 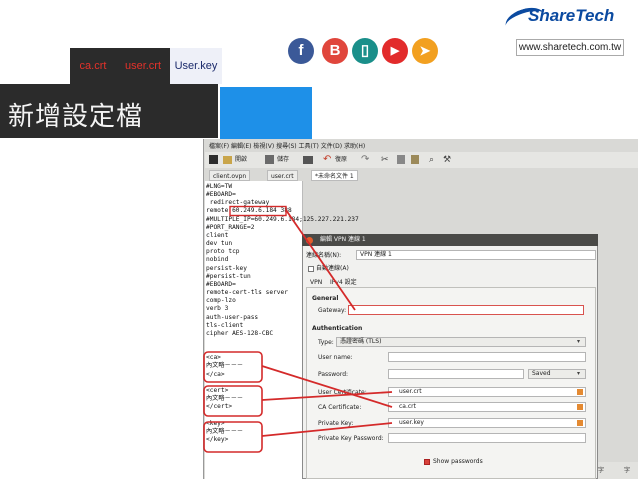 What do you see at coordinates (233, 437) in the screenshot?
I see `key-block-highlight` at bounding box center [233, 437].